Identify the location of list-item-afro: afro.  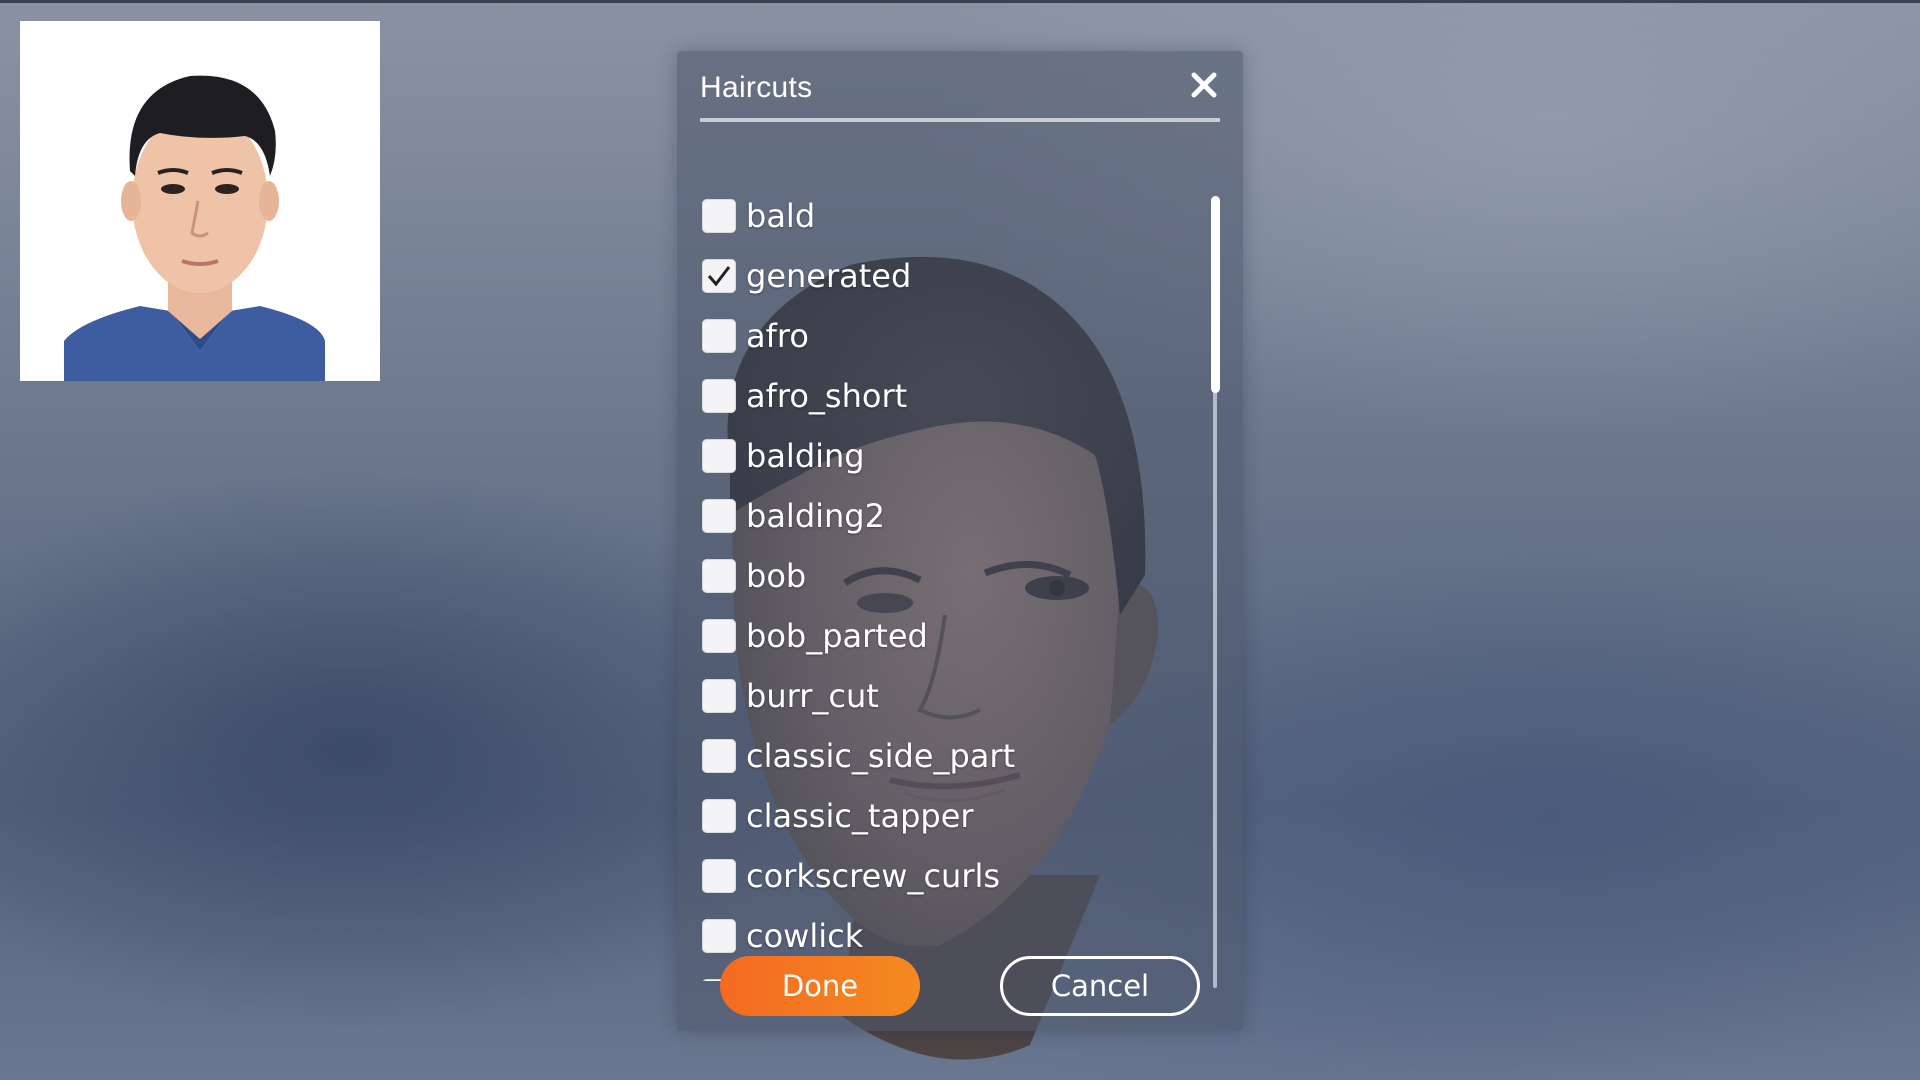
(942, 336).